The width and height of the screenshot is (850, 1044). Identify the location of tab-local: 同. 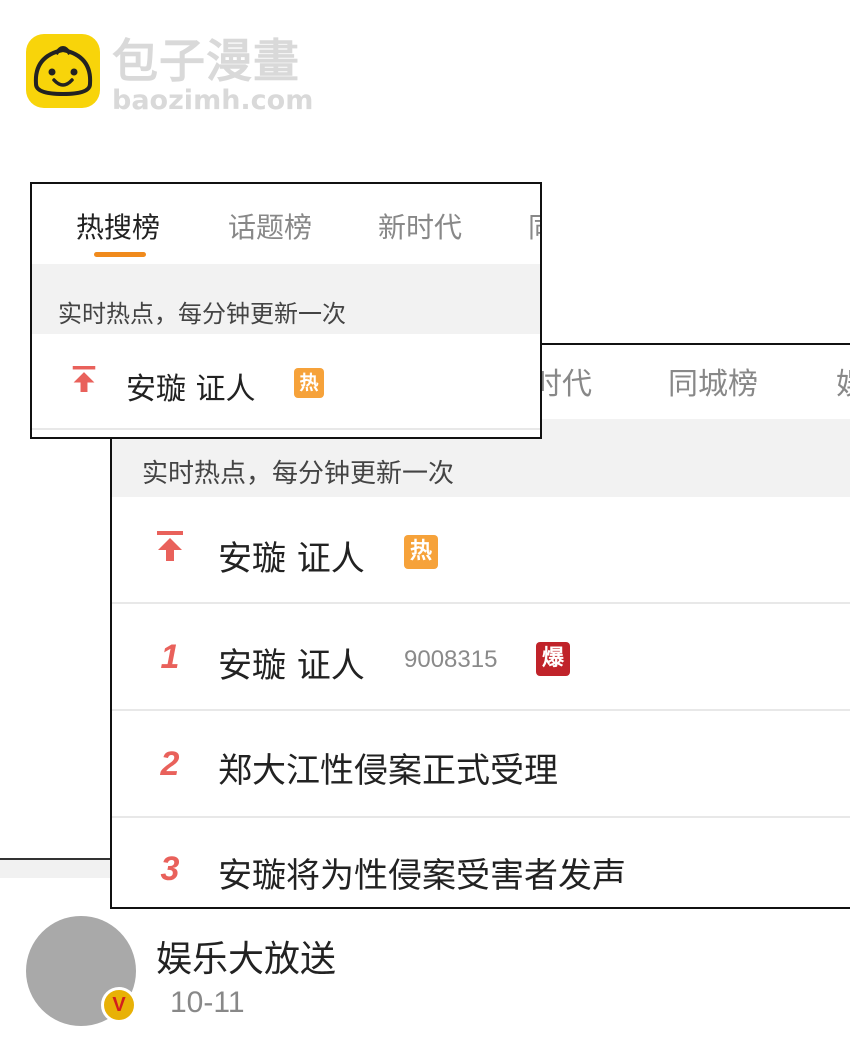
(534, 226).